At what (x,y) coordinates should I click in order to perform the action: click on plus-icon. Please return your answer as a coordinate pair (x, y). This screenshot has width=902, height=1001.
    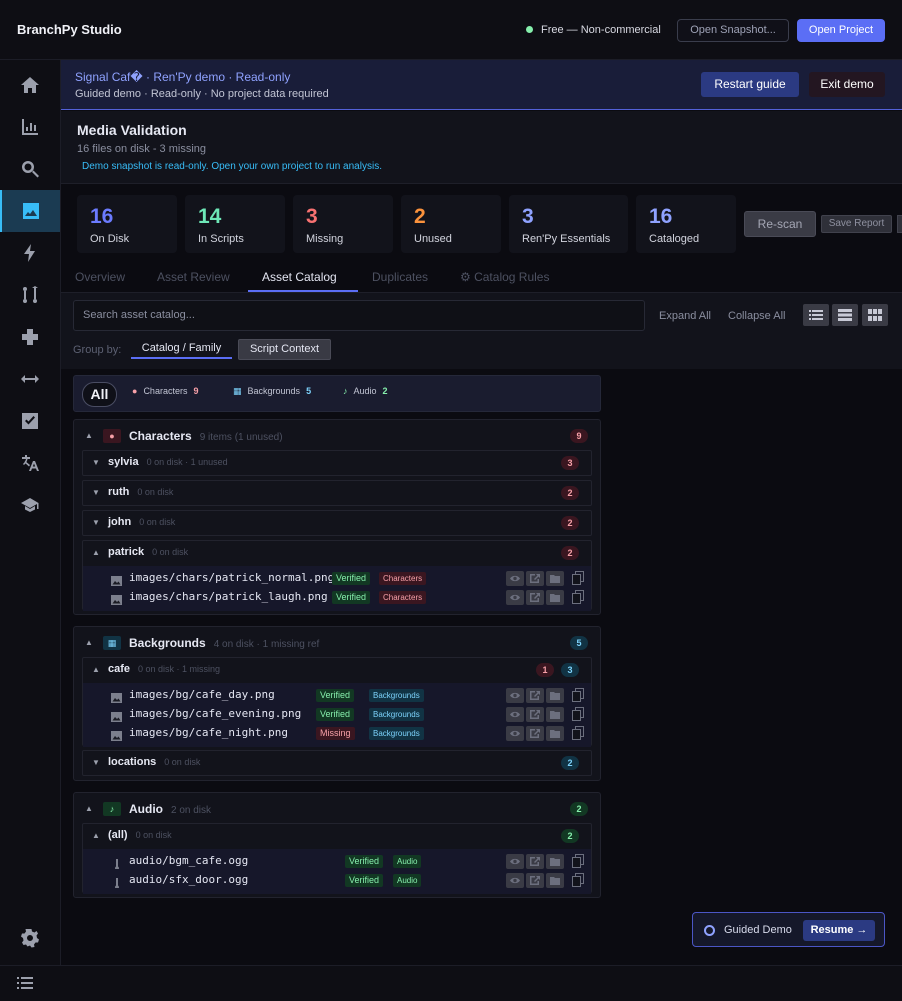
    Looking at the image, I should click on (30, 337).